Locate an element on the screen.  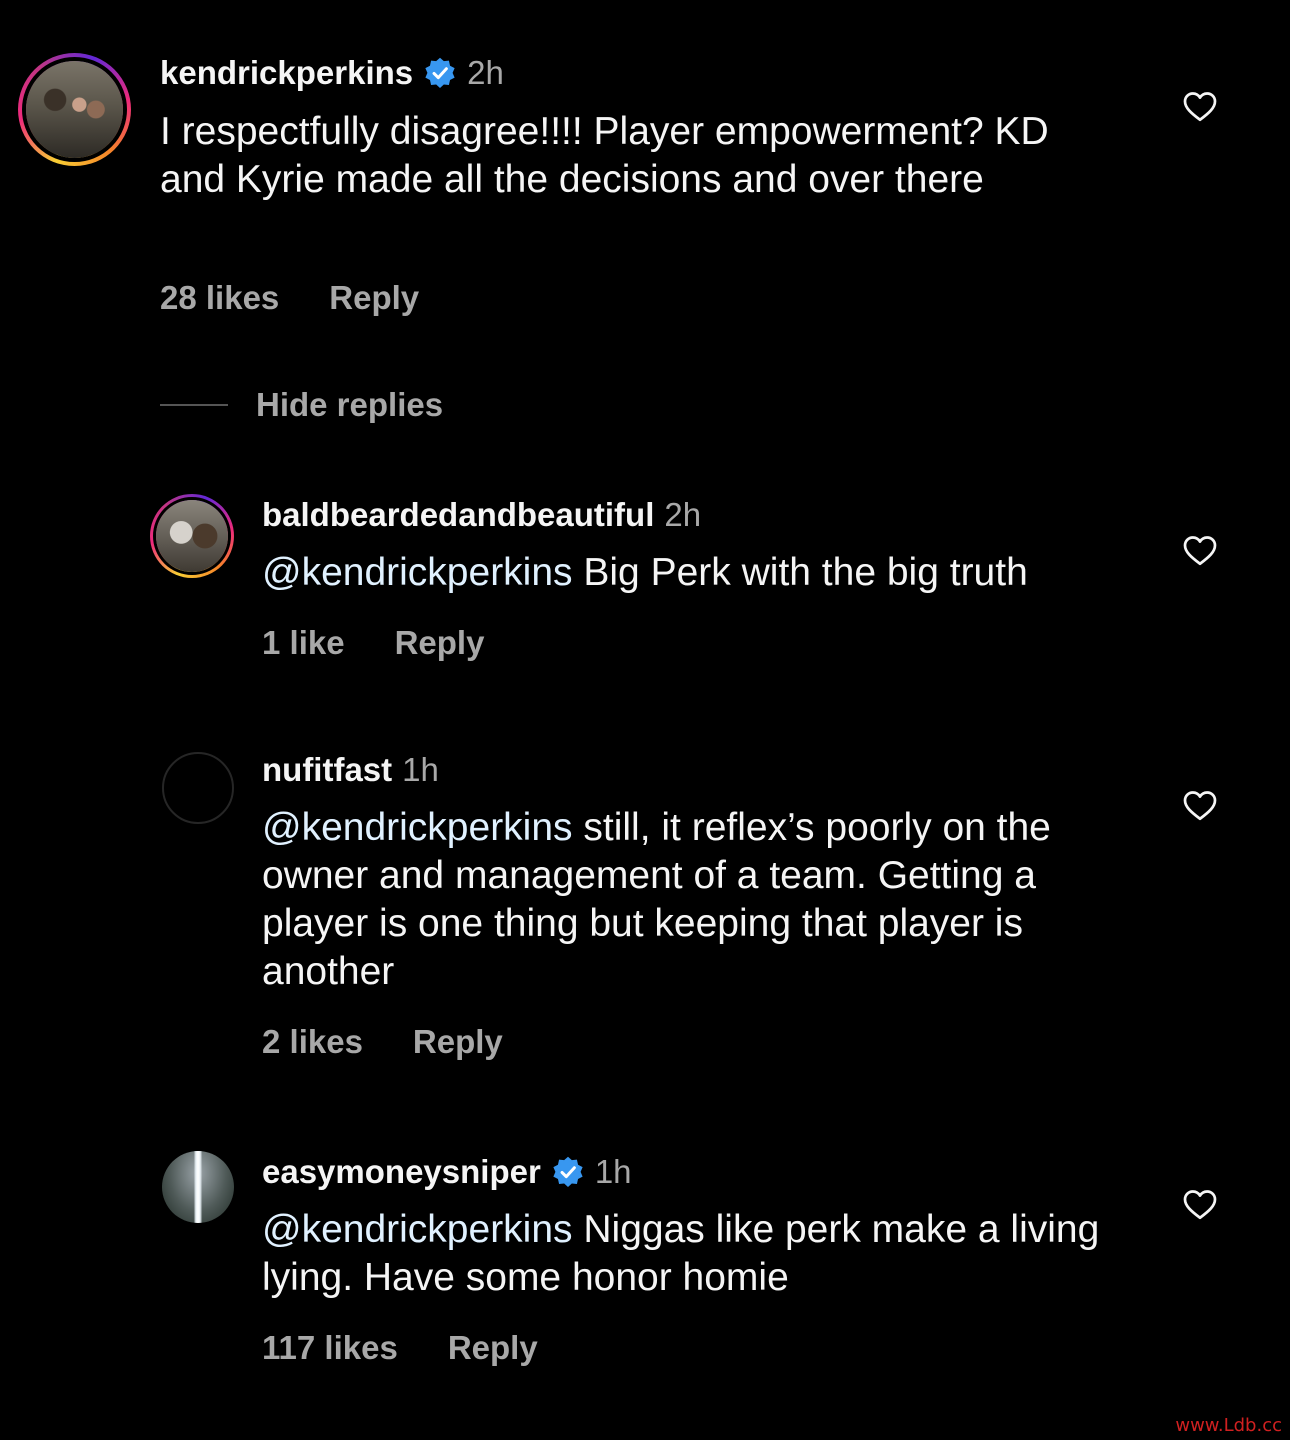
username: nufitfast is located at coordinates (327, 770).